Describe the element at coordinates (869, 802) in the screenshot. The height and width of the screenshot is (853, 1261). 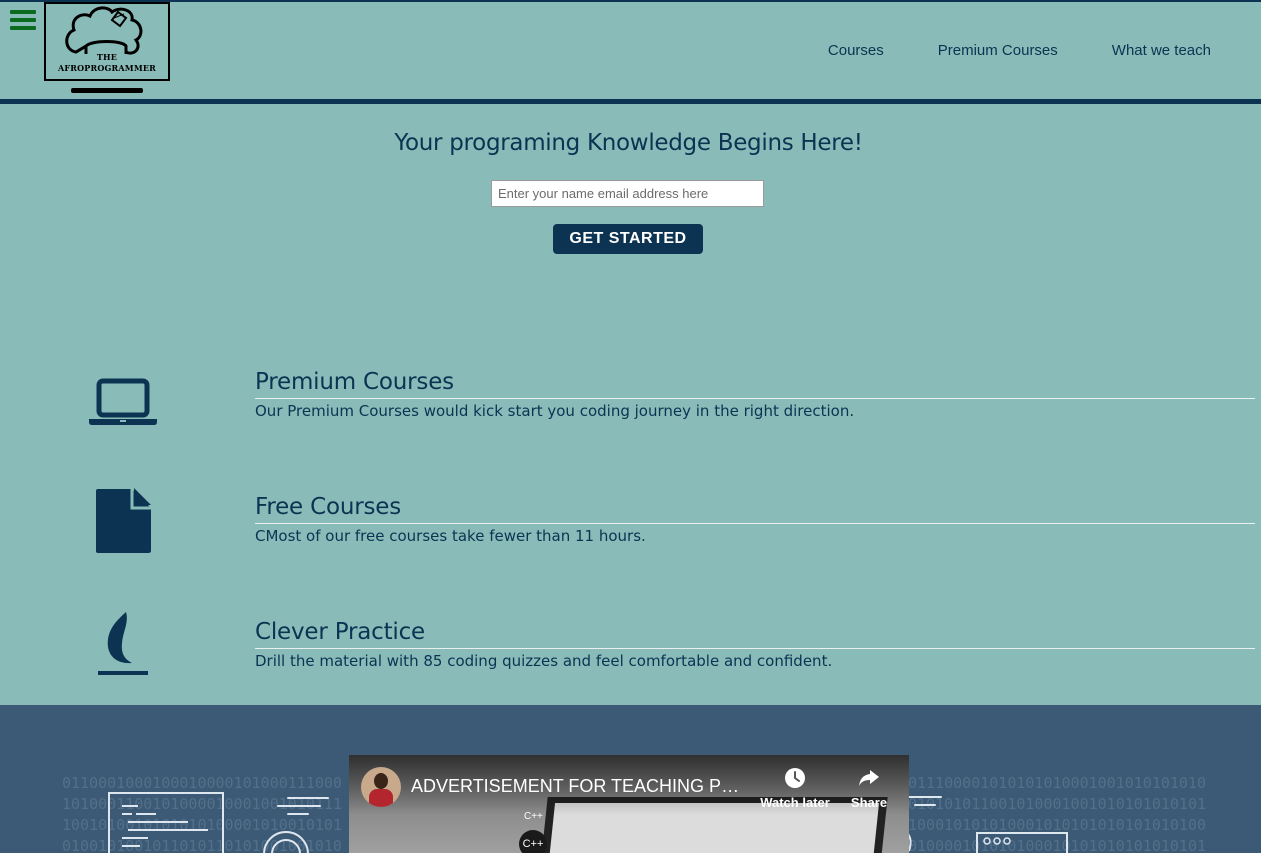
I see `share-label: Share` at that location.